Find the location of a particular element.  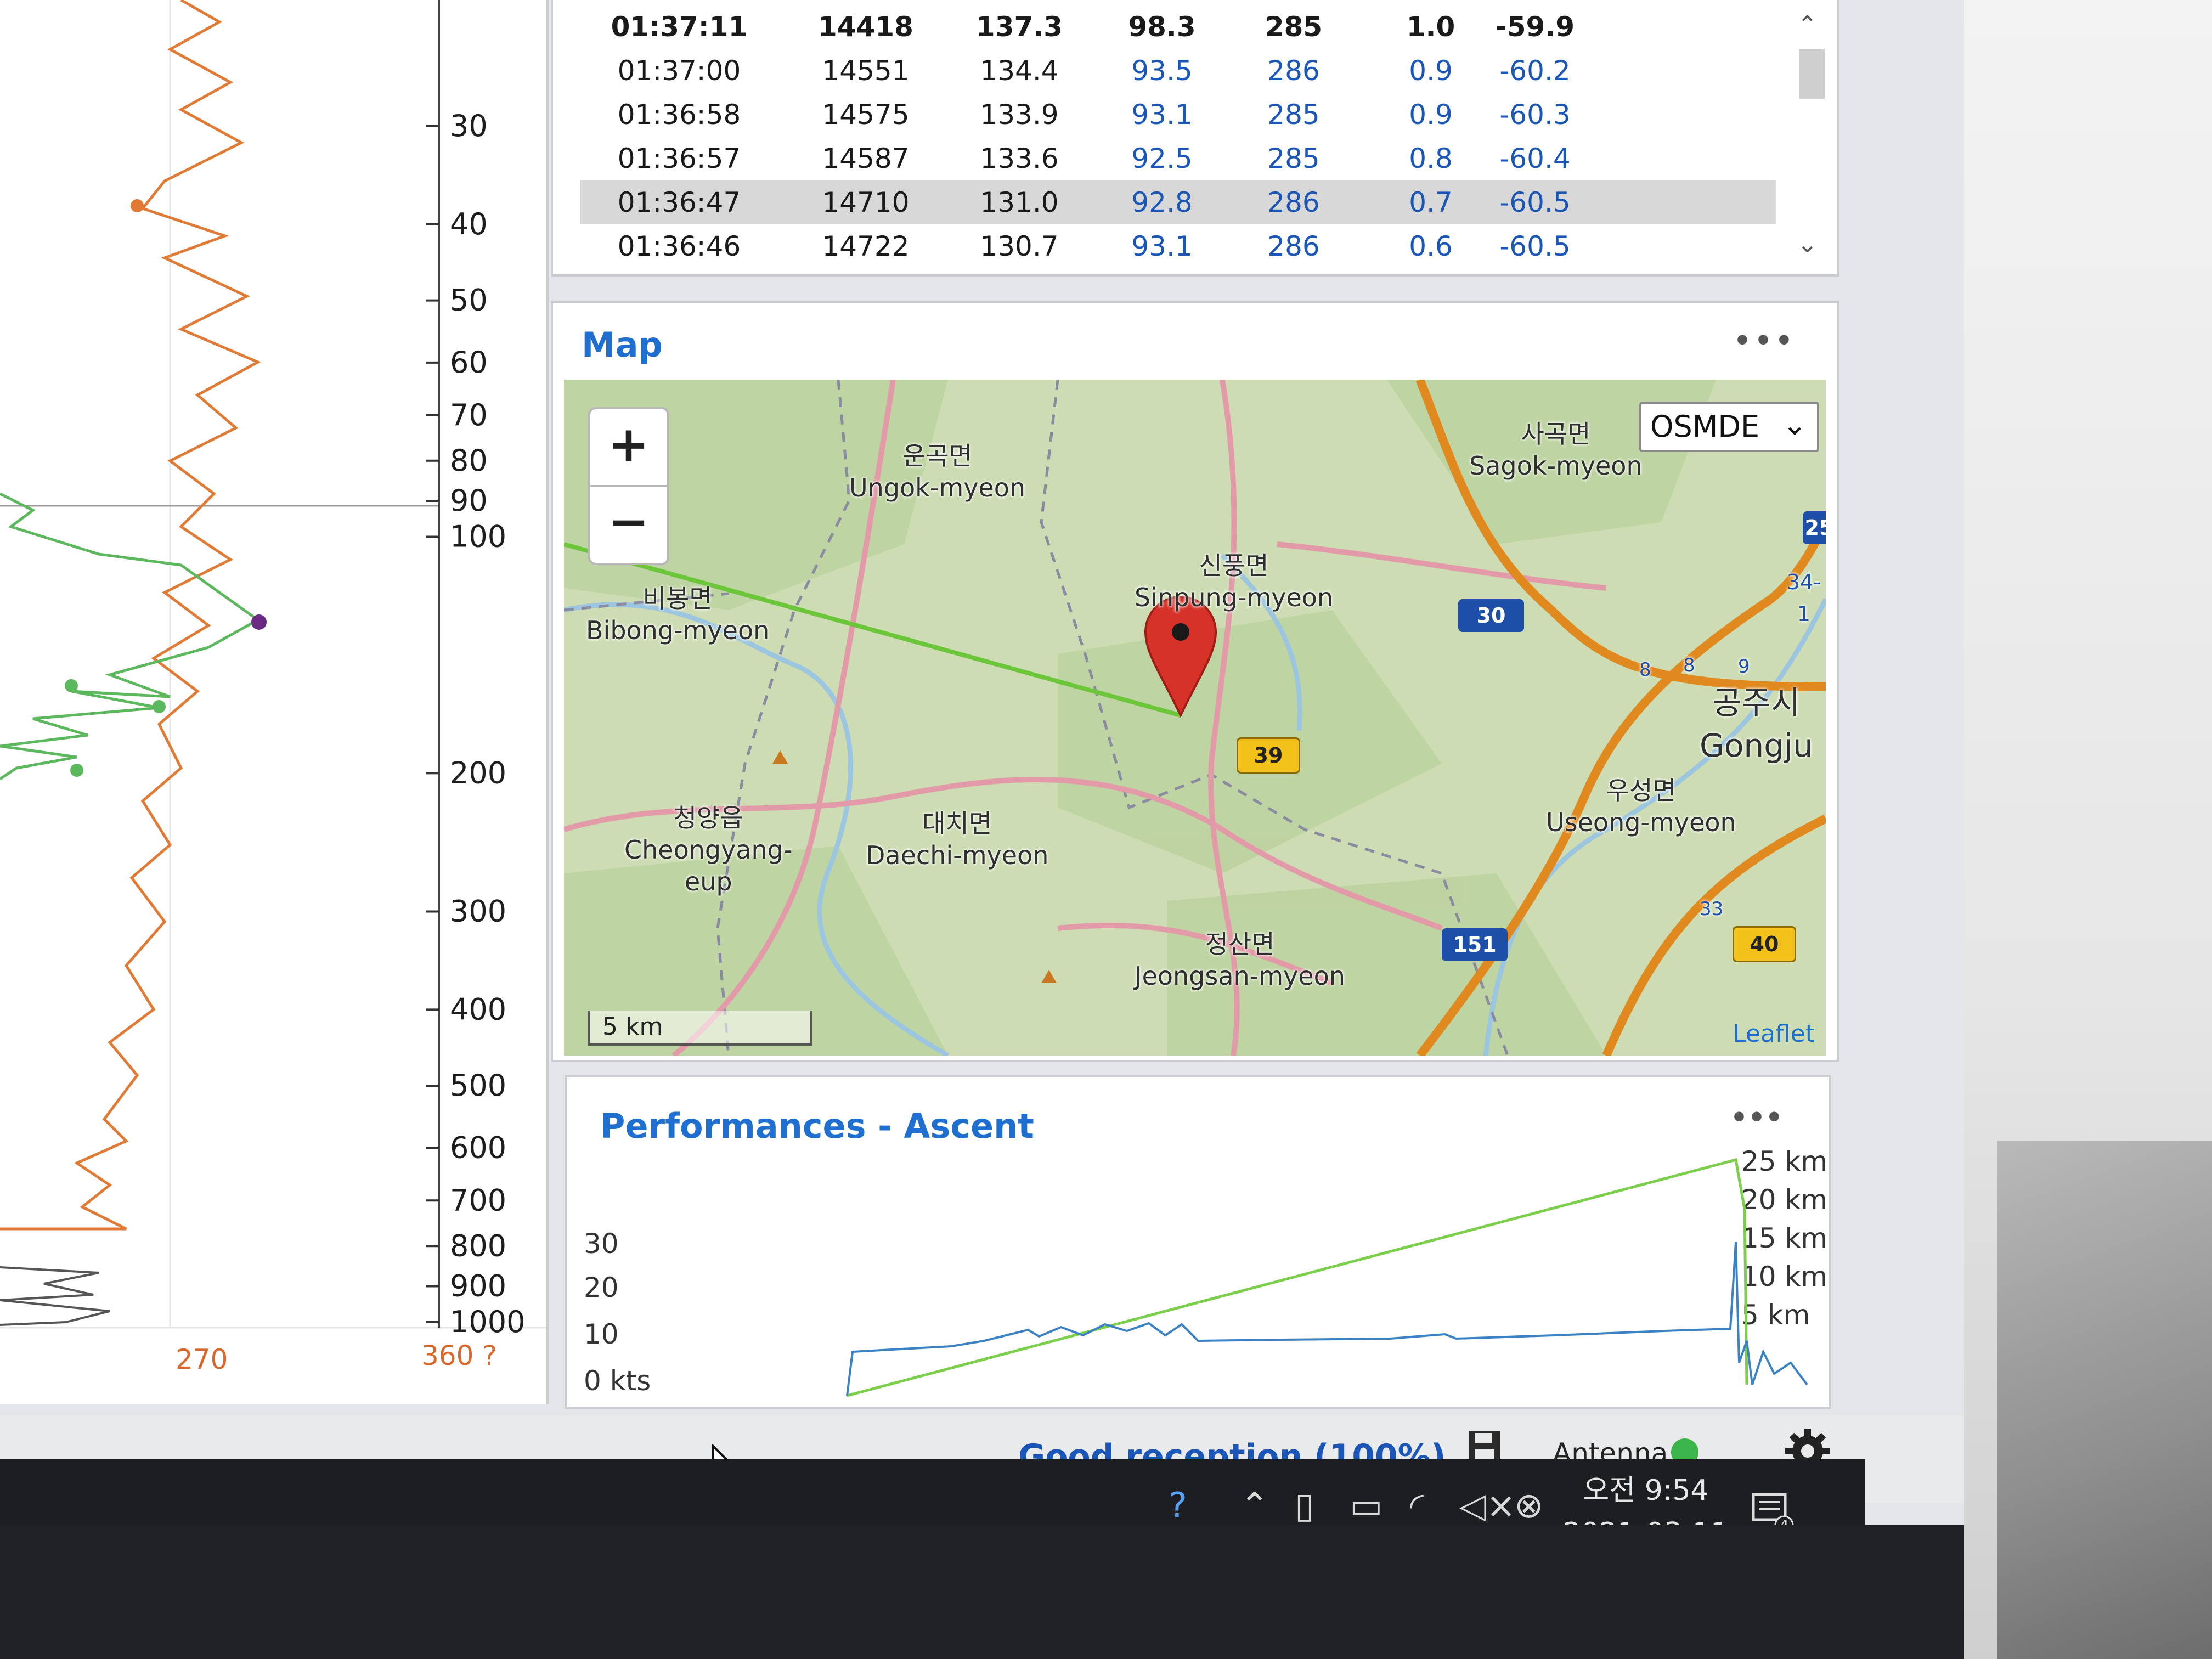

wifi-icon: ◜ is located at coordinates (1417, 1506).